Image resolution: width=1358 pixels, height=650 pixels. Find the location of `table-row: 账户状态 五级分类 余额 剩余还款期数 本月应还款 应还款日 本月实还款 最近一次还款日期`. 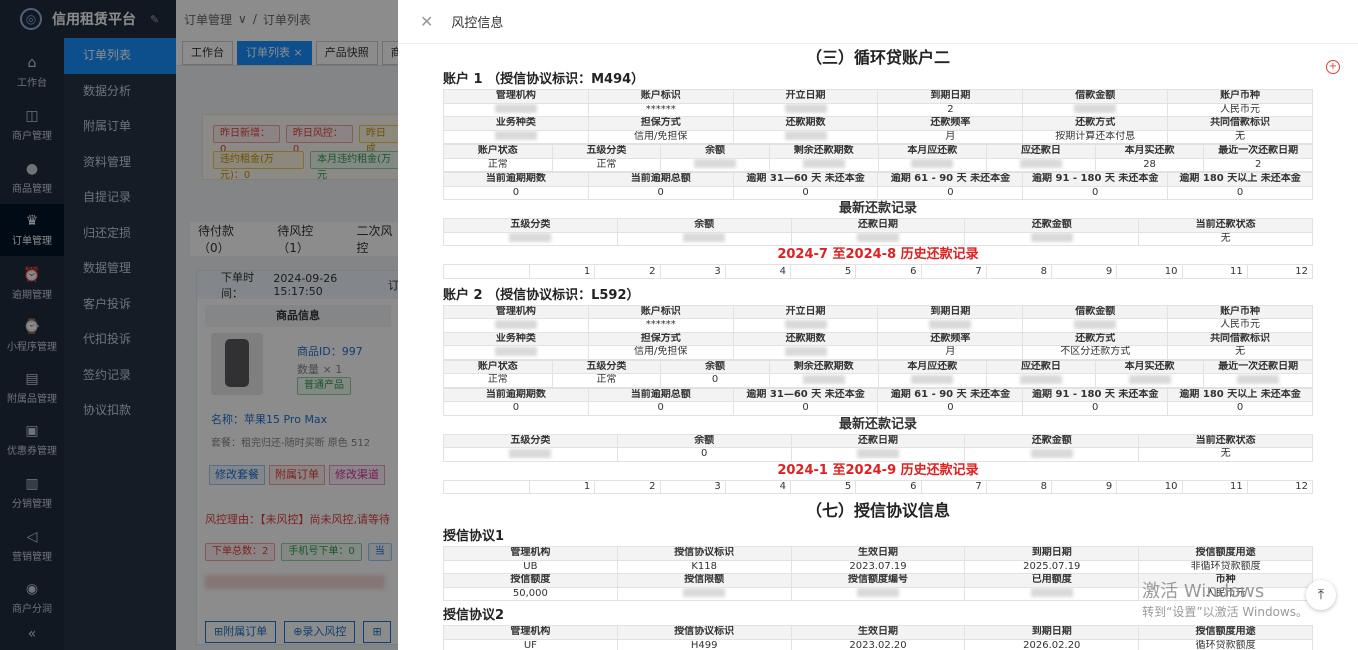

table-row: 账户状态 五级分类 余额 剩余还款期数 本月应还款 应还款日 本月实还款 最近一次还款日期 is located at coordinates (878, 366).